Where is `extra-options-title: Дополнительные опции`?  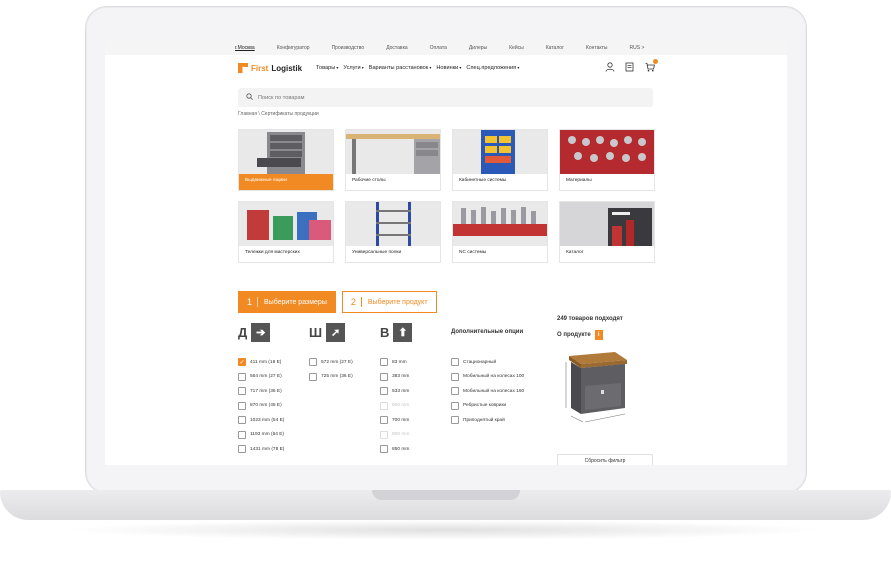 extra-options-title: Дополнительные опции is located at coordinates (487, 332).